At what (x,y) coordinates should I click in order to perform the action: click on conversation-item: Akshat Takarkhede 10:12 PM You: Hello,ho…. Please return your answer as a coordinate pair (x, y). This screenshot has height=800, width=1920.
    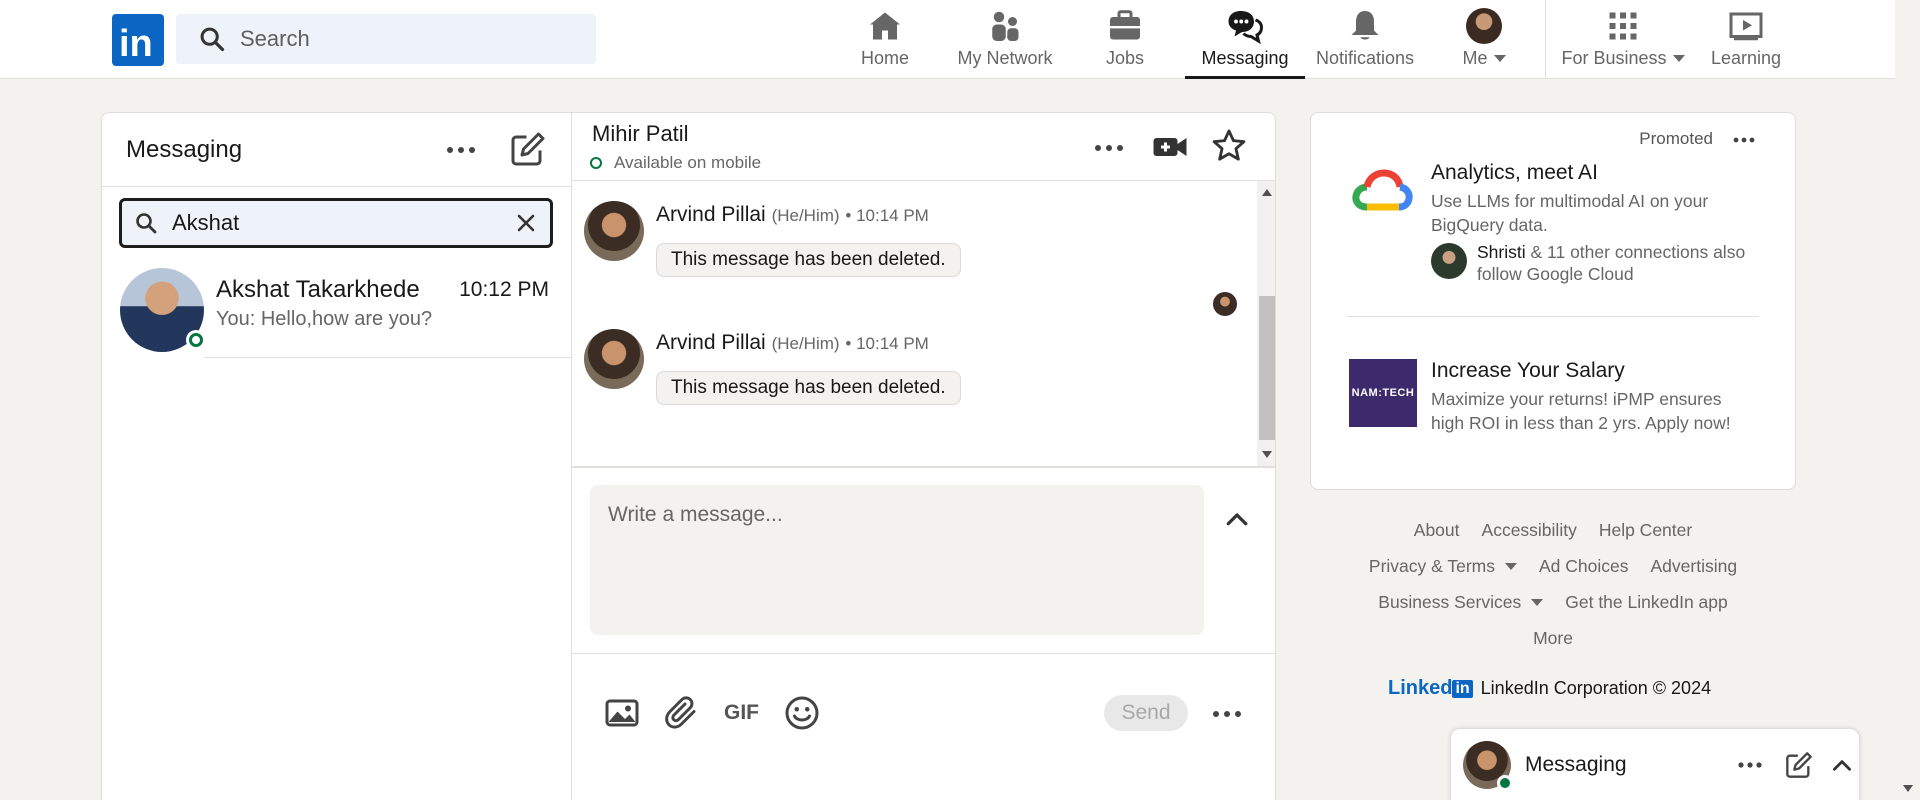
    Looking at the image, I should click on (336, 308).